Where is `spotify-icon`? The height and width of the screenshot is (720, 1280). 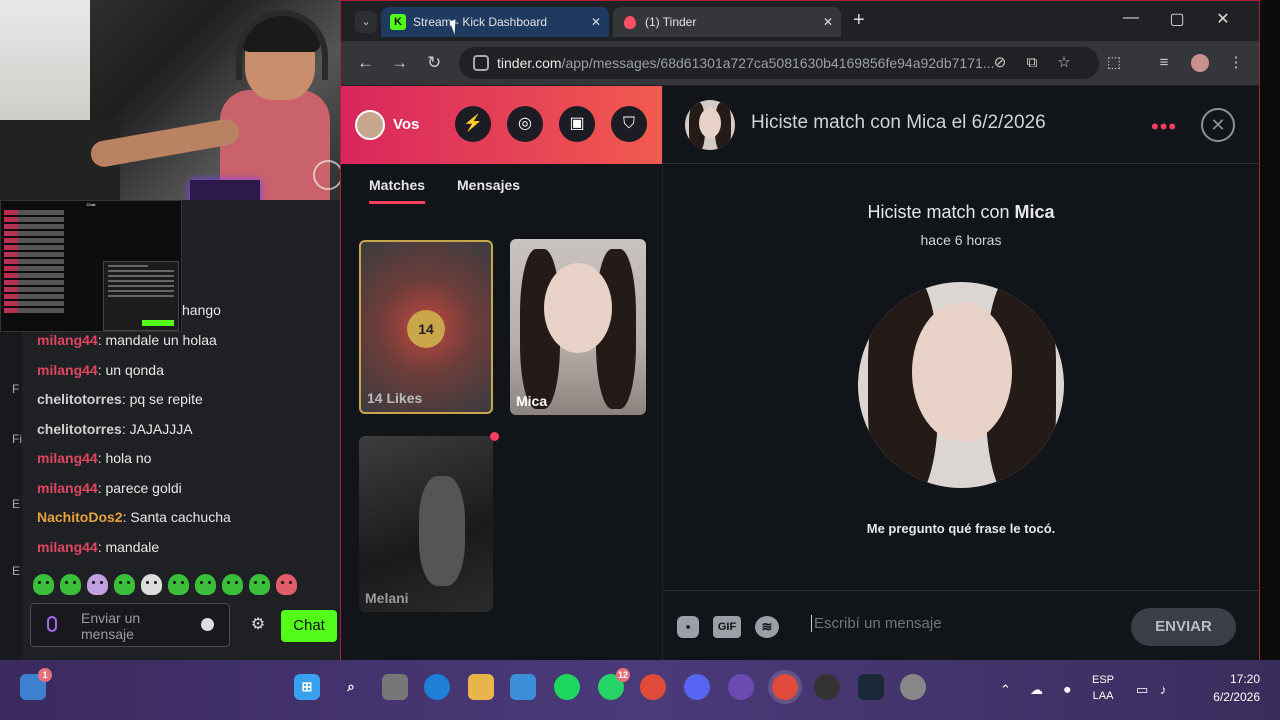 spotify-icon is located at coordinates (567, 687).